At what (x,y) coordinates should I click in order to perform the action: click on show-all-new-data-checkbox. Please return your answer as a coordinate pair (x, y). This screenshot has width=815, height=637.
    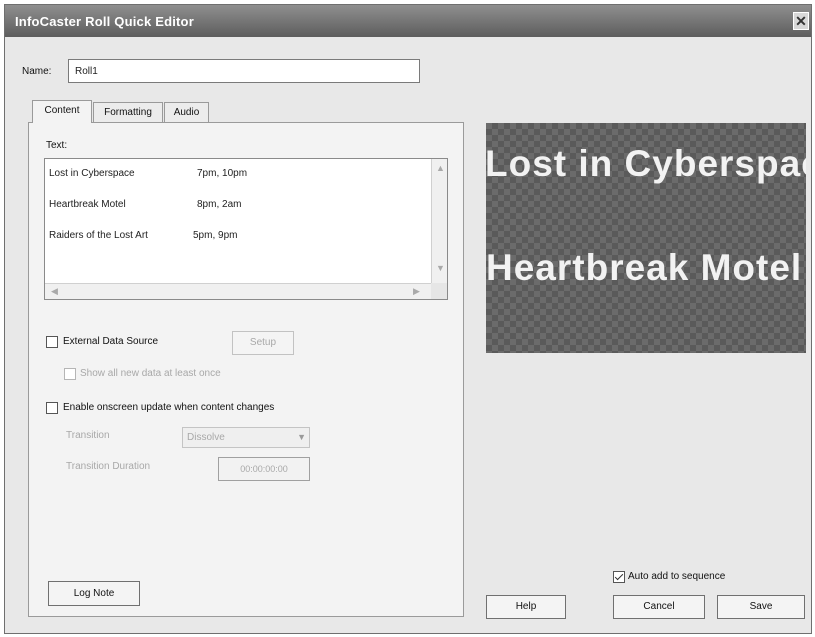
    Looking at the image, I should click on (70, 374).